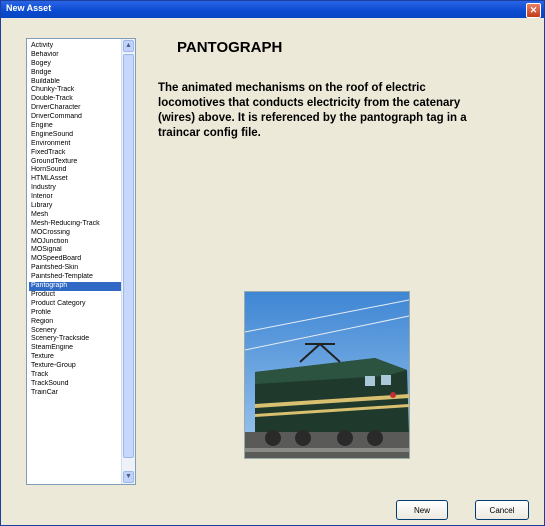 Image resolution: width=545 pixels, height=526 pixels. I want to click on list-item: Texture-Group, so click(76, 366).